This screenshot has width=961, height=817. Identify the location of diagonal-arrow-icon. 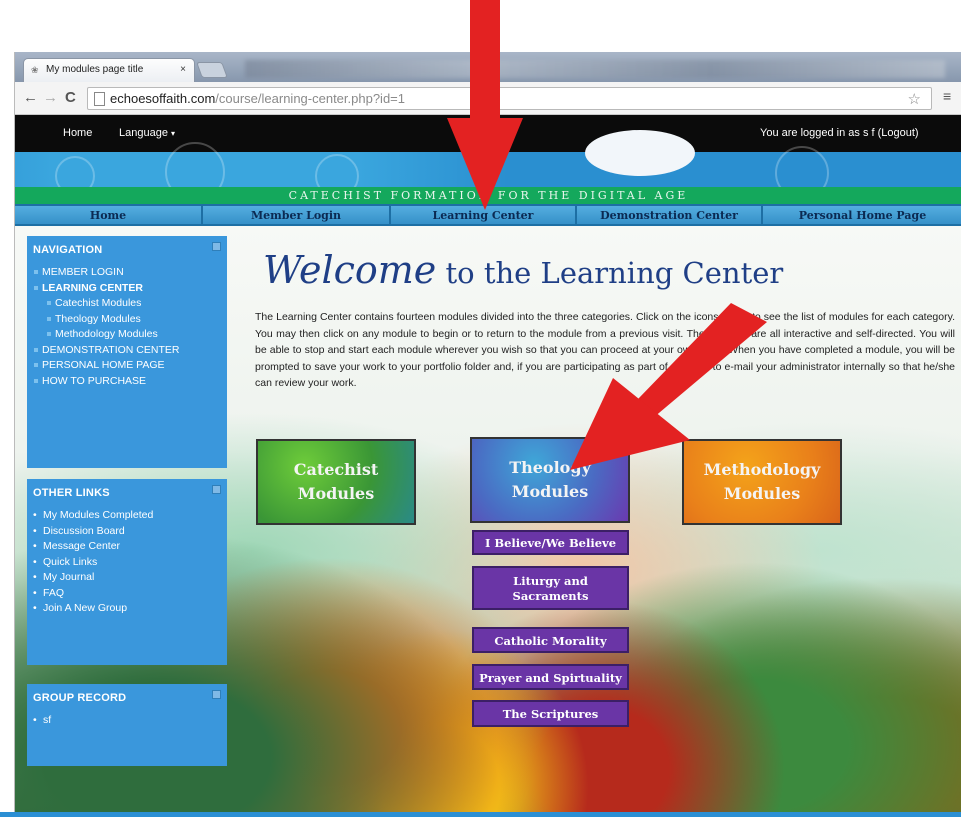
(668, 386).